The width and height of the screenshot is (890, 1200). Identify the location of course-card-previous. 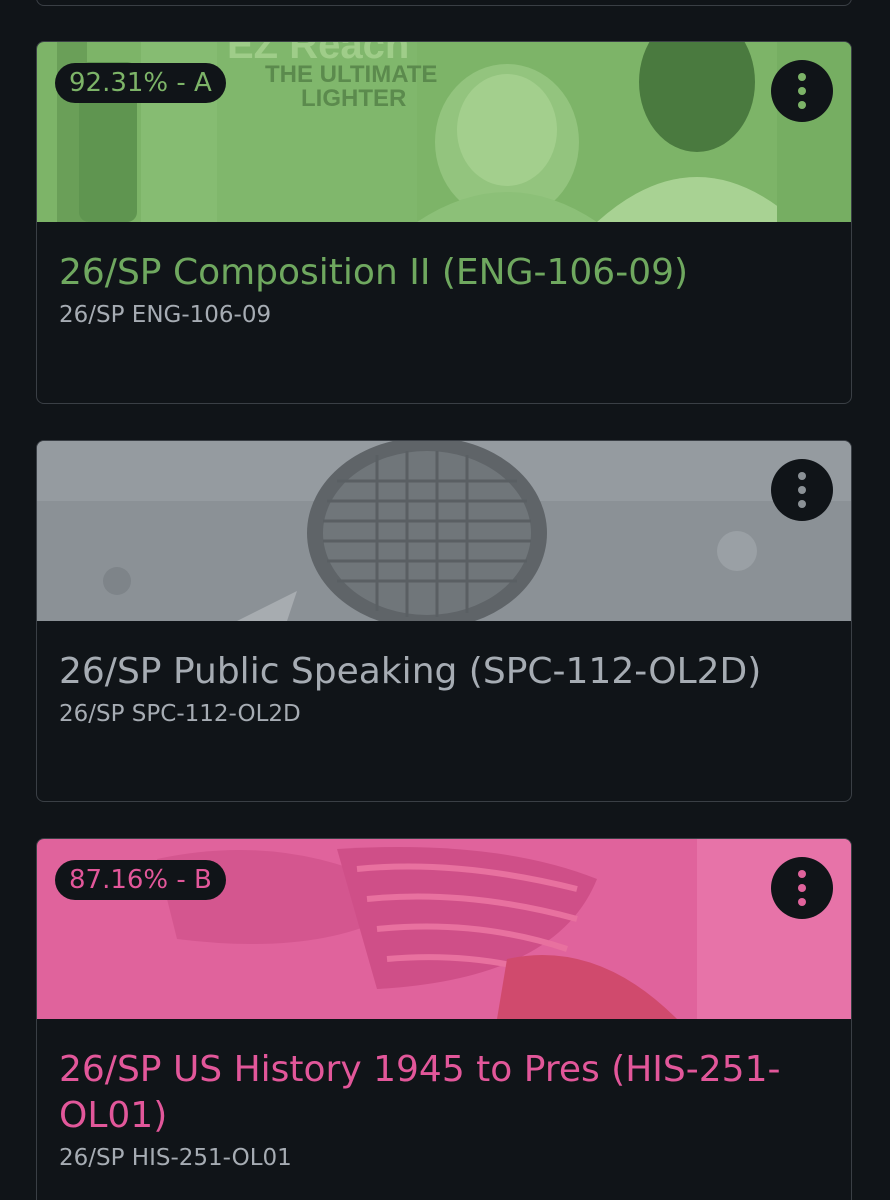
(444, 3).